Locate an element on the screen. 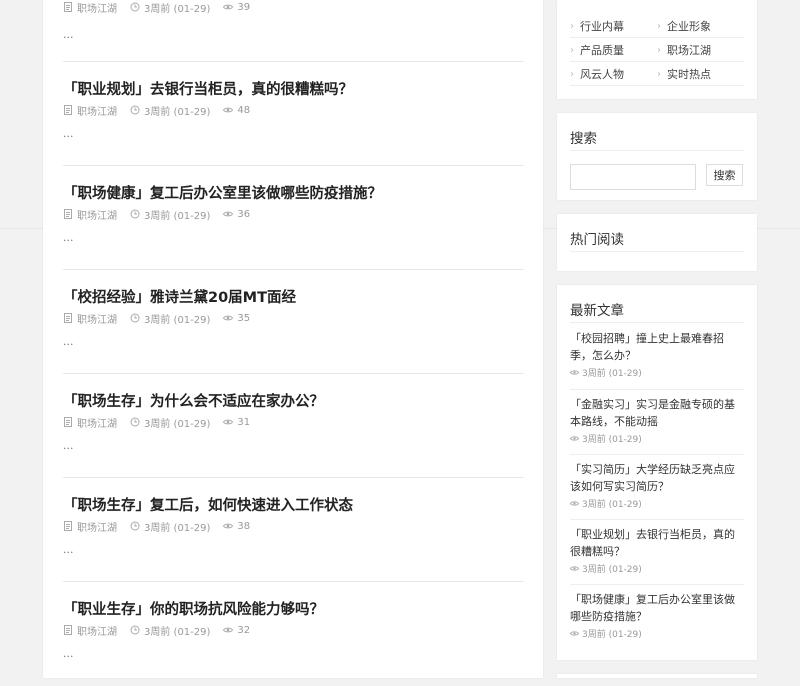  post-title: 「职业规划」去银行当柜员，真的很糟糕吗？ is located at coordinates (208, 88).